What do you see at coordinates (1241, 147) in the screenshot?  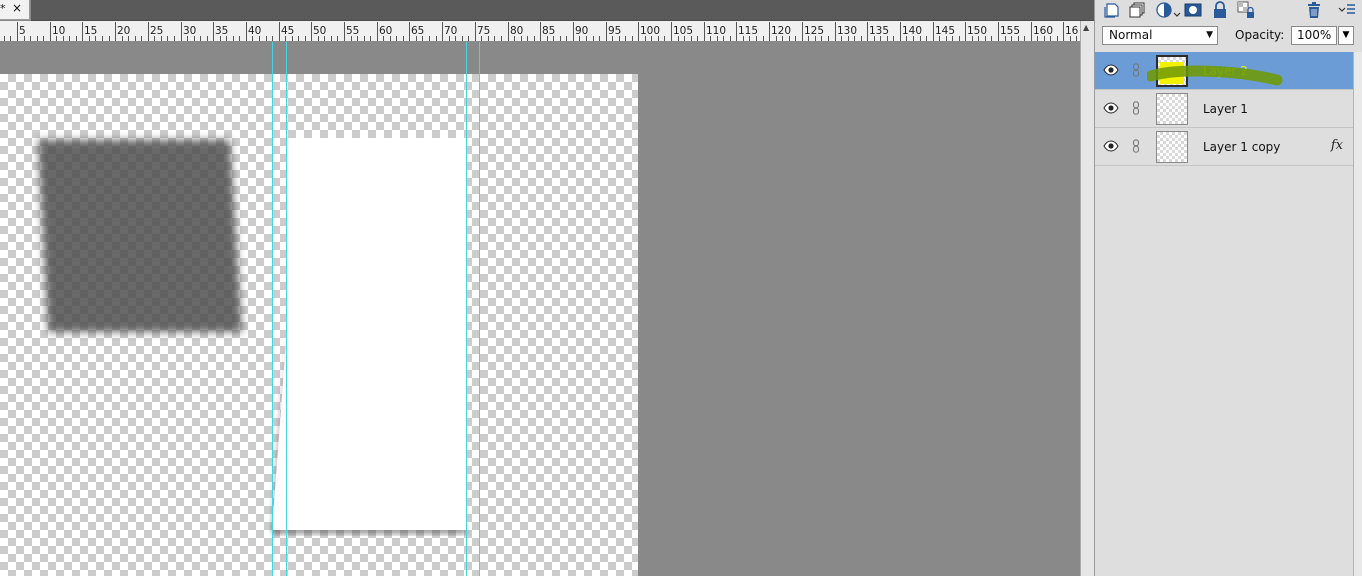 I see `layer-name: Layer 1 copy` at bounding box center [1241, 147].